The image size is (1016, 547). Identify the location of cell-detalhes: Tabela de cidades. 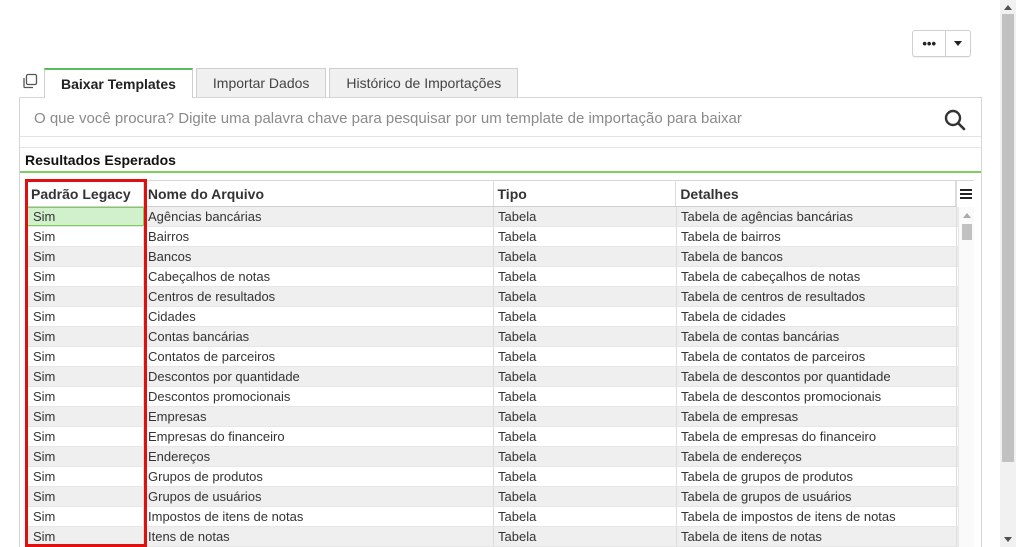
(817, 316).